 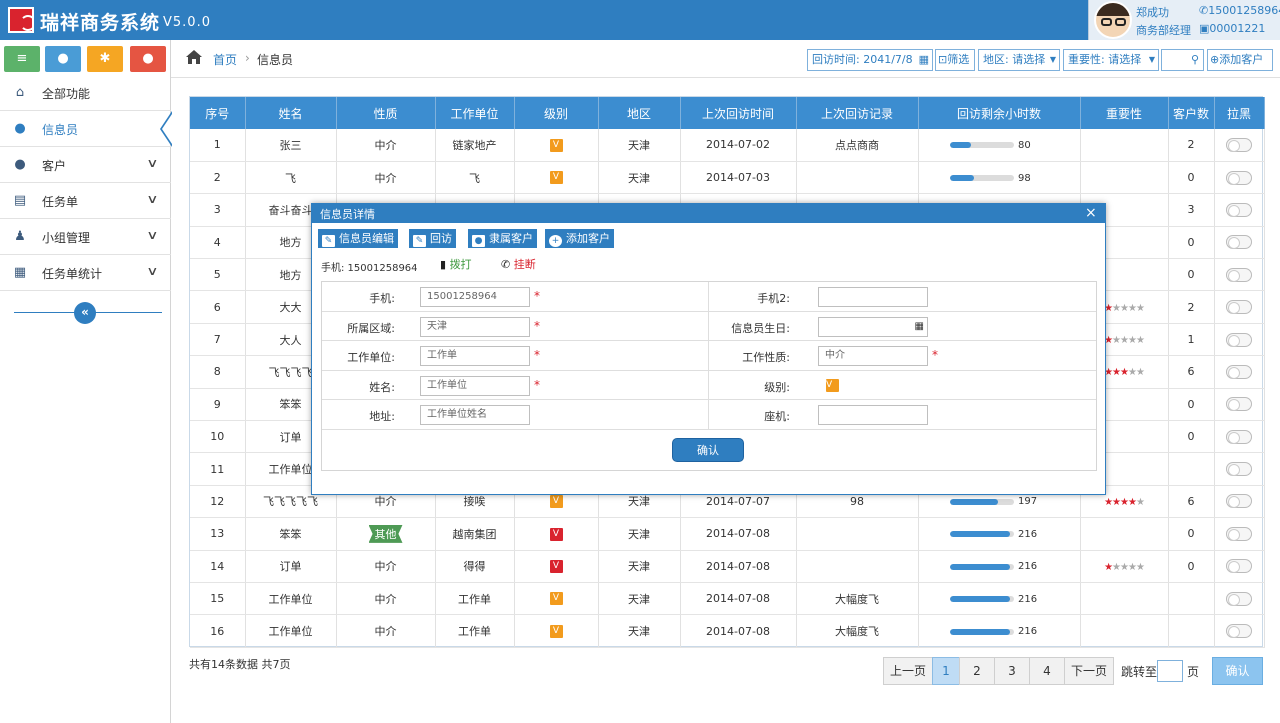 What do you see at coordinates (962, 178) in the screenshot?
I see `hours-progress-fill` at bounding box center [962, 178].